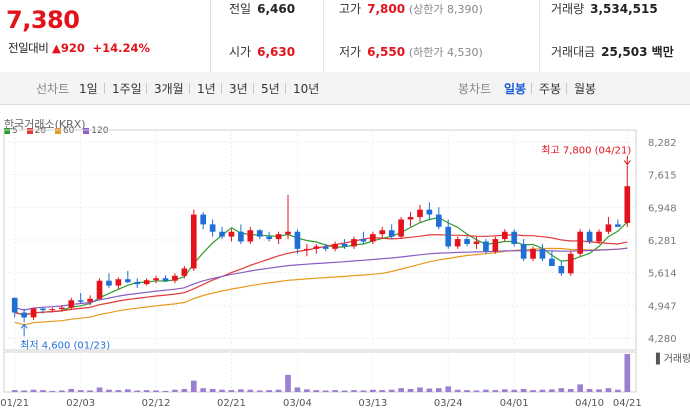  I want to click on tab-monthly: 월봉, so click(585, 88).